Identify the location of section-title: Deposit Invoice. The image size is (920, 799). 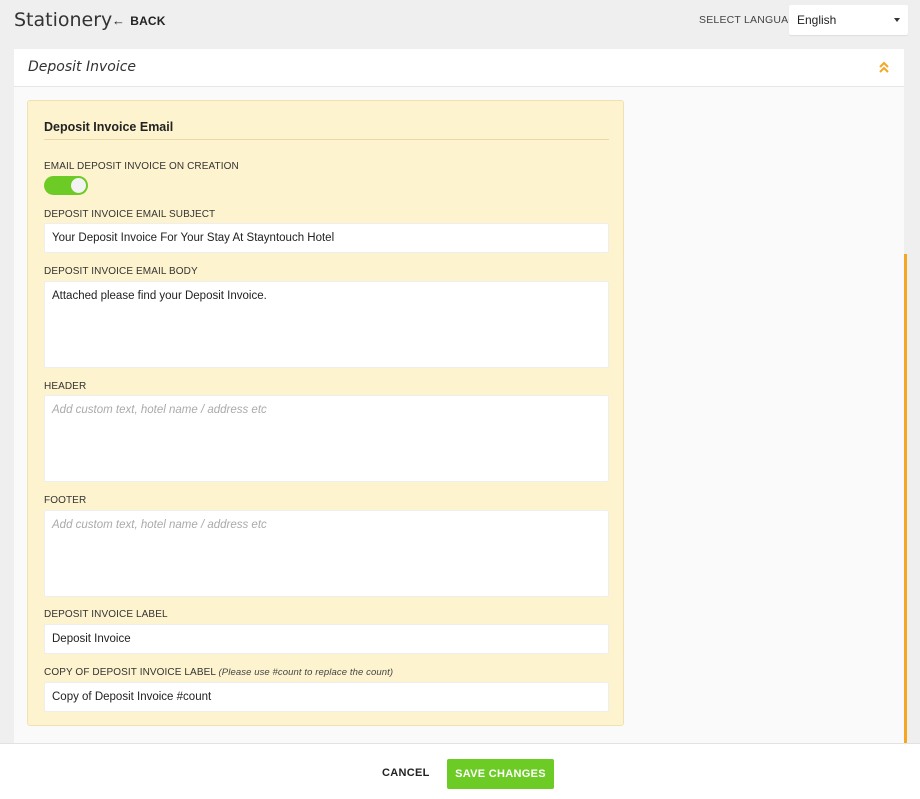
(82, 67).